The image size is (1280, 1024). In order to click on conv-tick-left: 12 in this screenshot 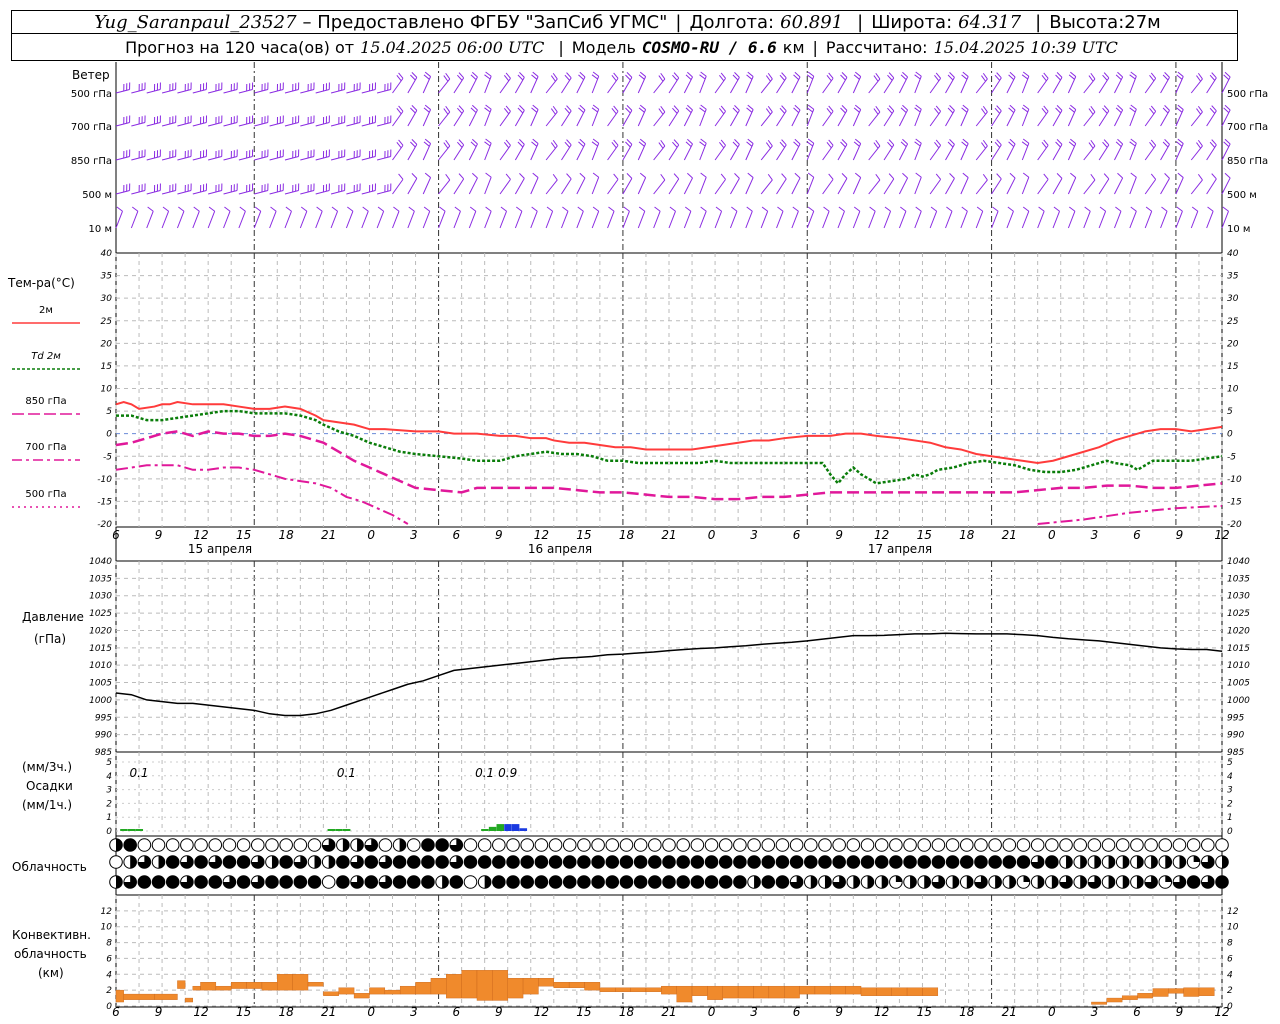, I will do `click(107, 912)`.